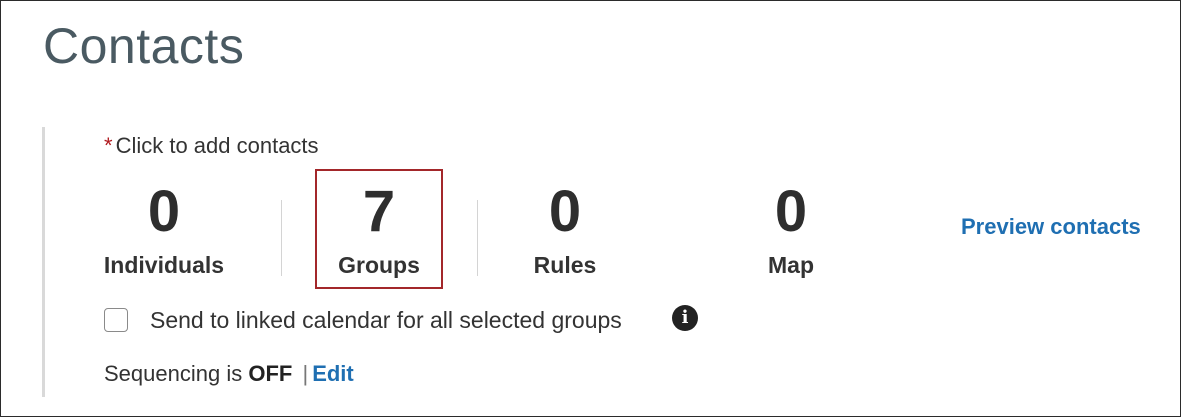 The width and height of the screenshot is (1181, 417). Describe the element at coordinates (144, 46) in the screenshot. I see `page-title: Contacts` at that location.